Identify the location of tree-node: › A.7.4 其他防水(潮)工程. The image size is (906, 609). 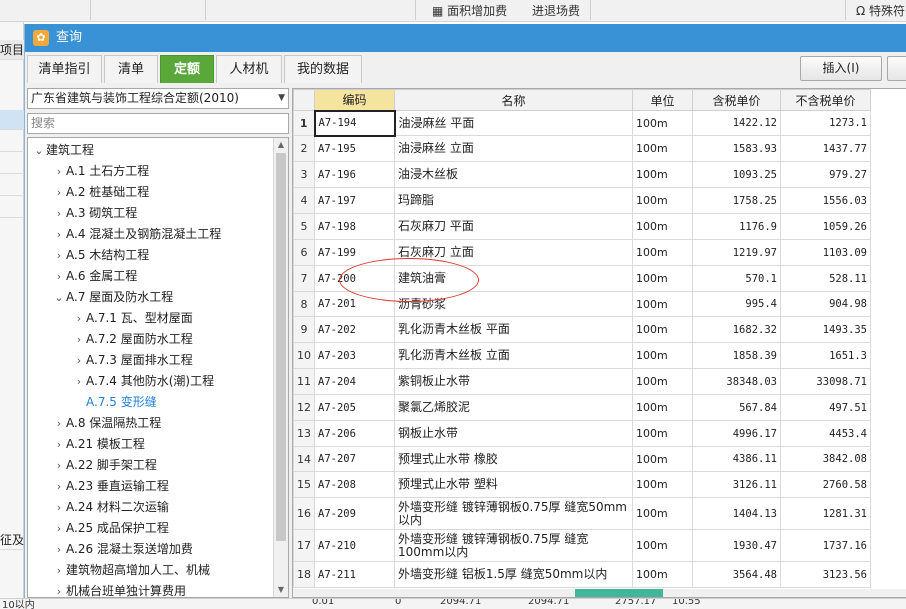
(143, 381).